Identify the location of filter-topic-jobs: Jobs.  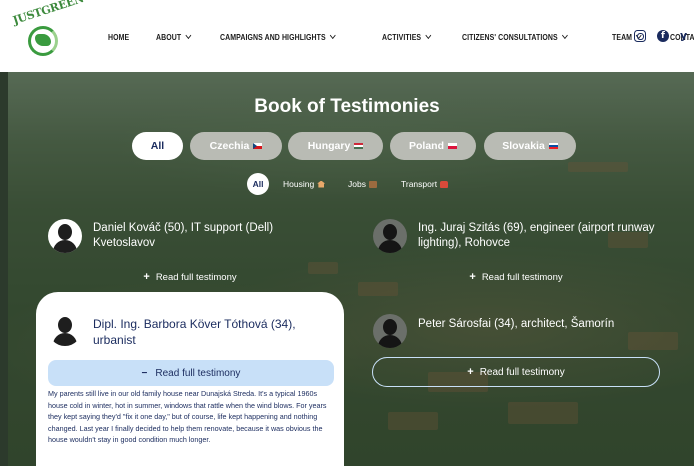
(362, 184).